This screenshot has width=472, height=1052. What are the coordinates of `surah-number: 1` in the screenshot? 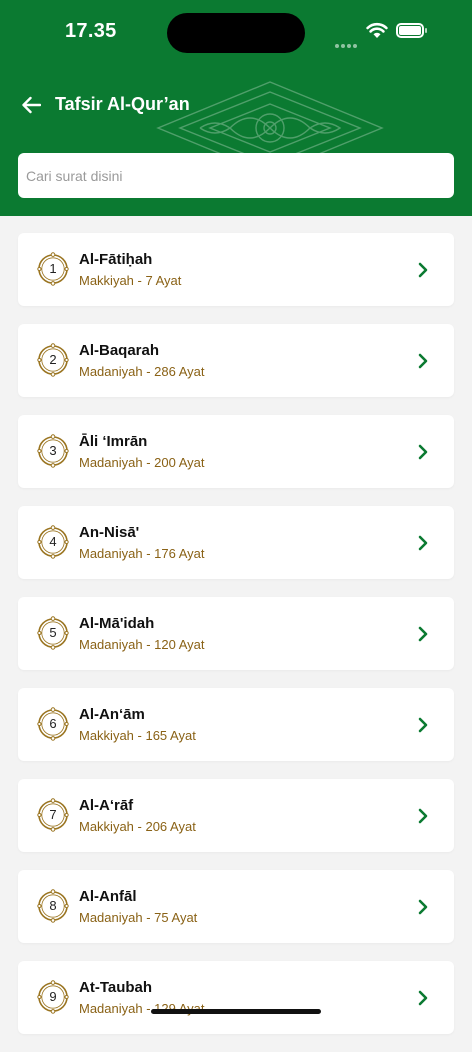 It's located at (53, 268).